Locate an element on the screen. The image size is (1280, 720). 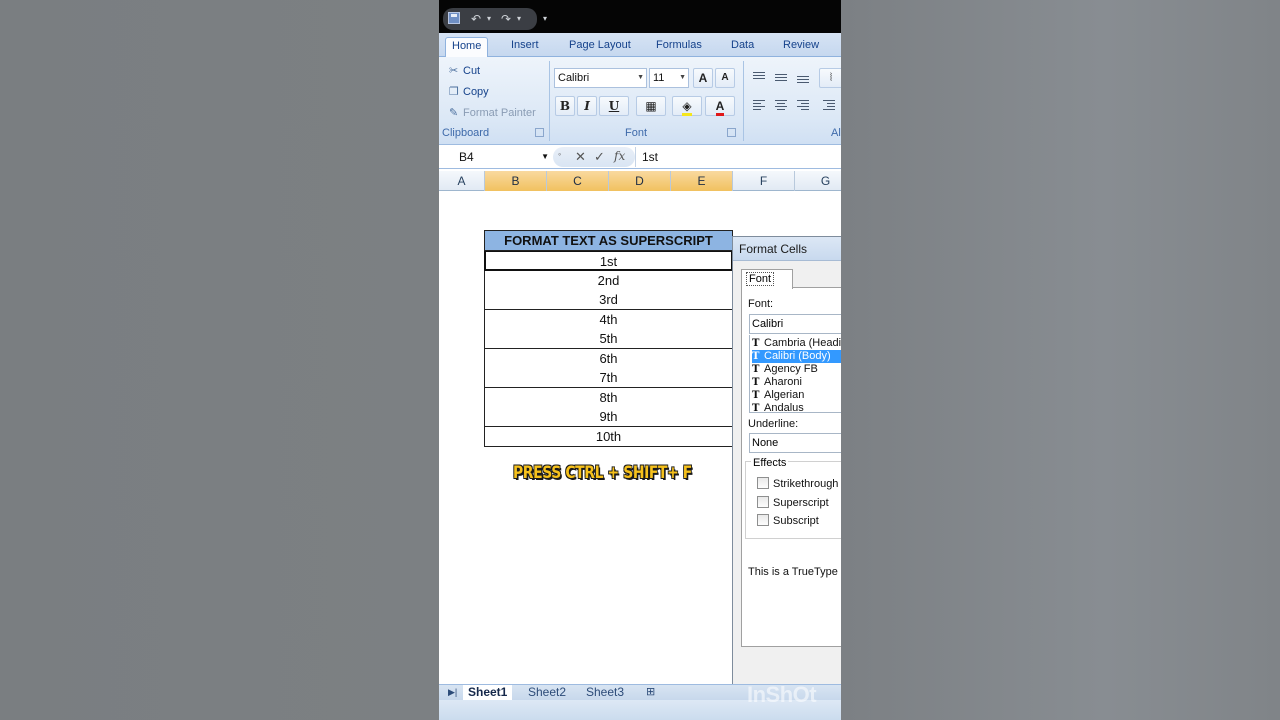
font-color-button: A is located at coordinates (720, 106).